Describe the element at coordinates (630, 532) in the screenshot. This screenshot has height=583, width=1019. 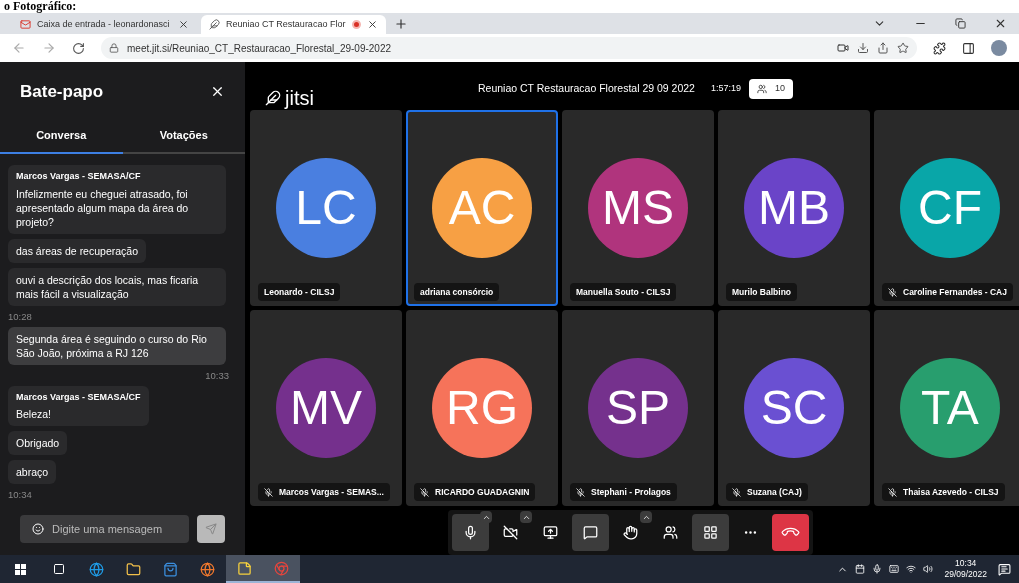
I see `raised-hand-icon` at that location.